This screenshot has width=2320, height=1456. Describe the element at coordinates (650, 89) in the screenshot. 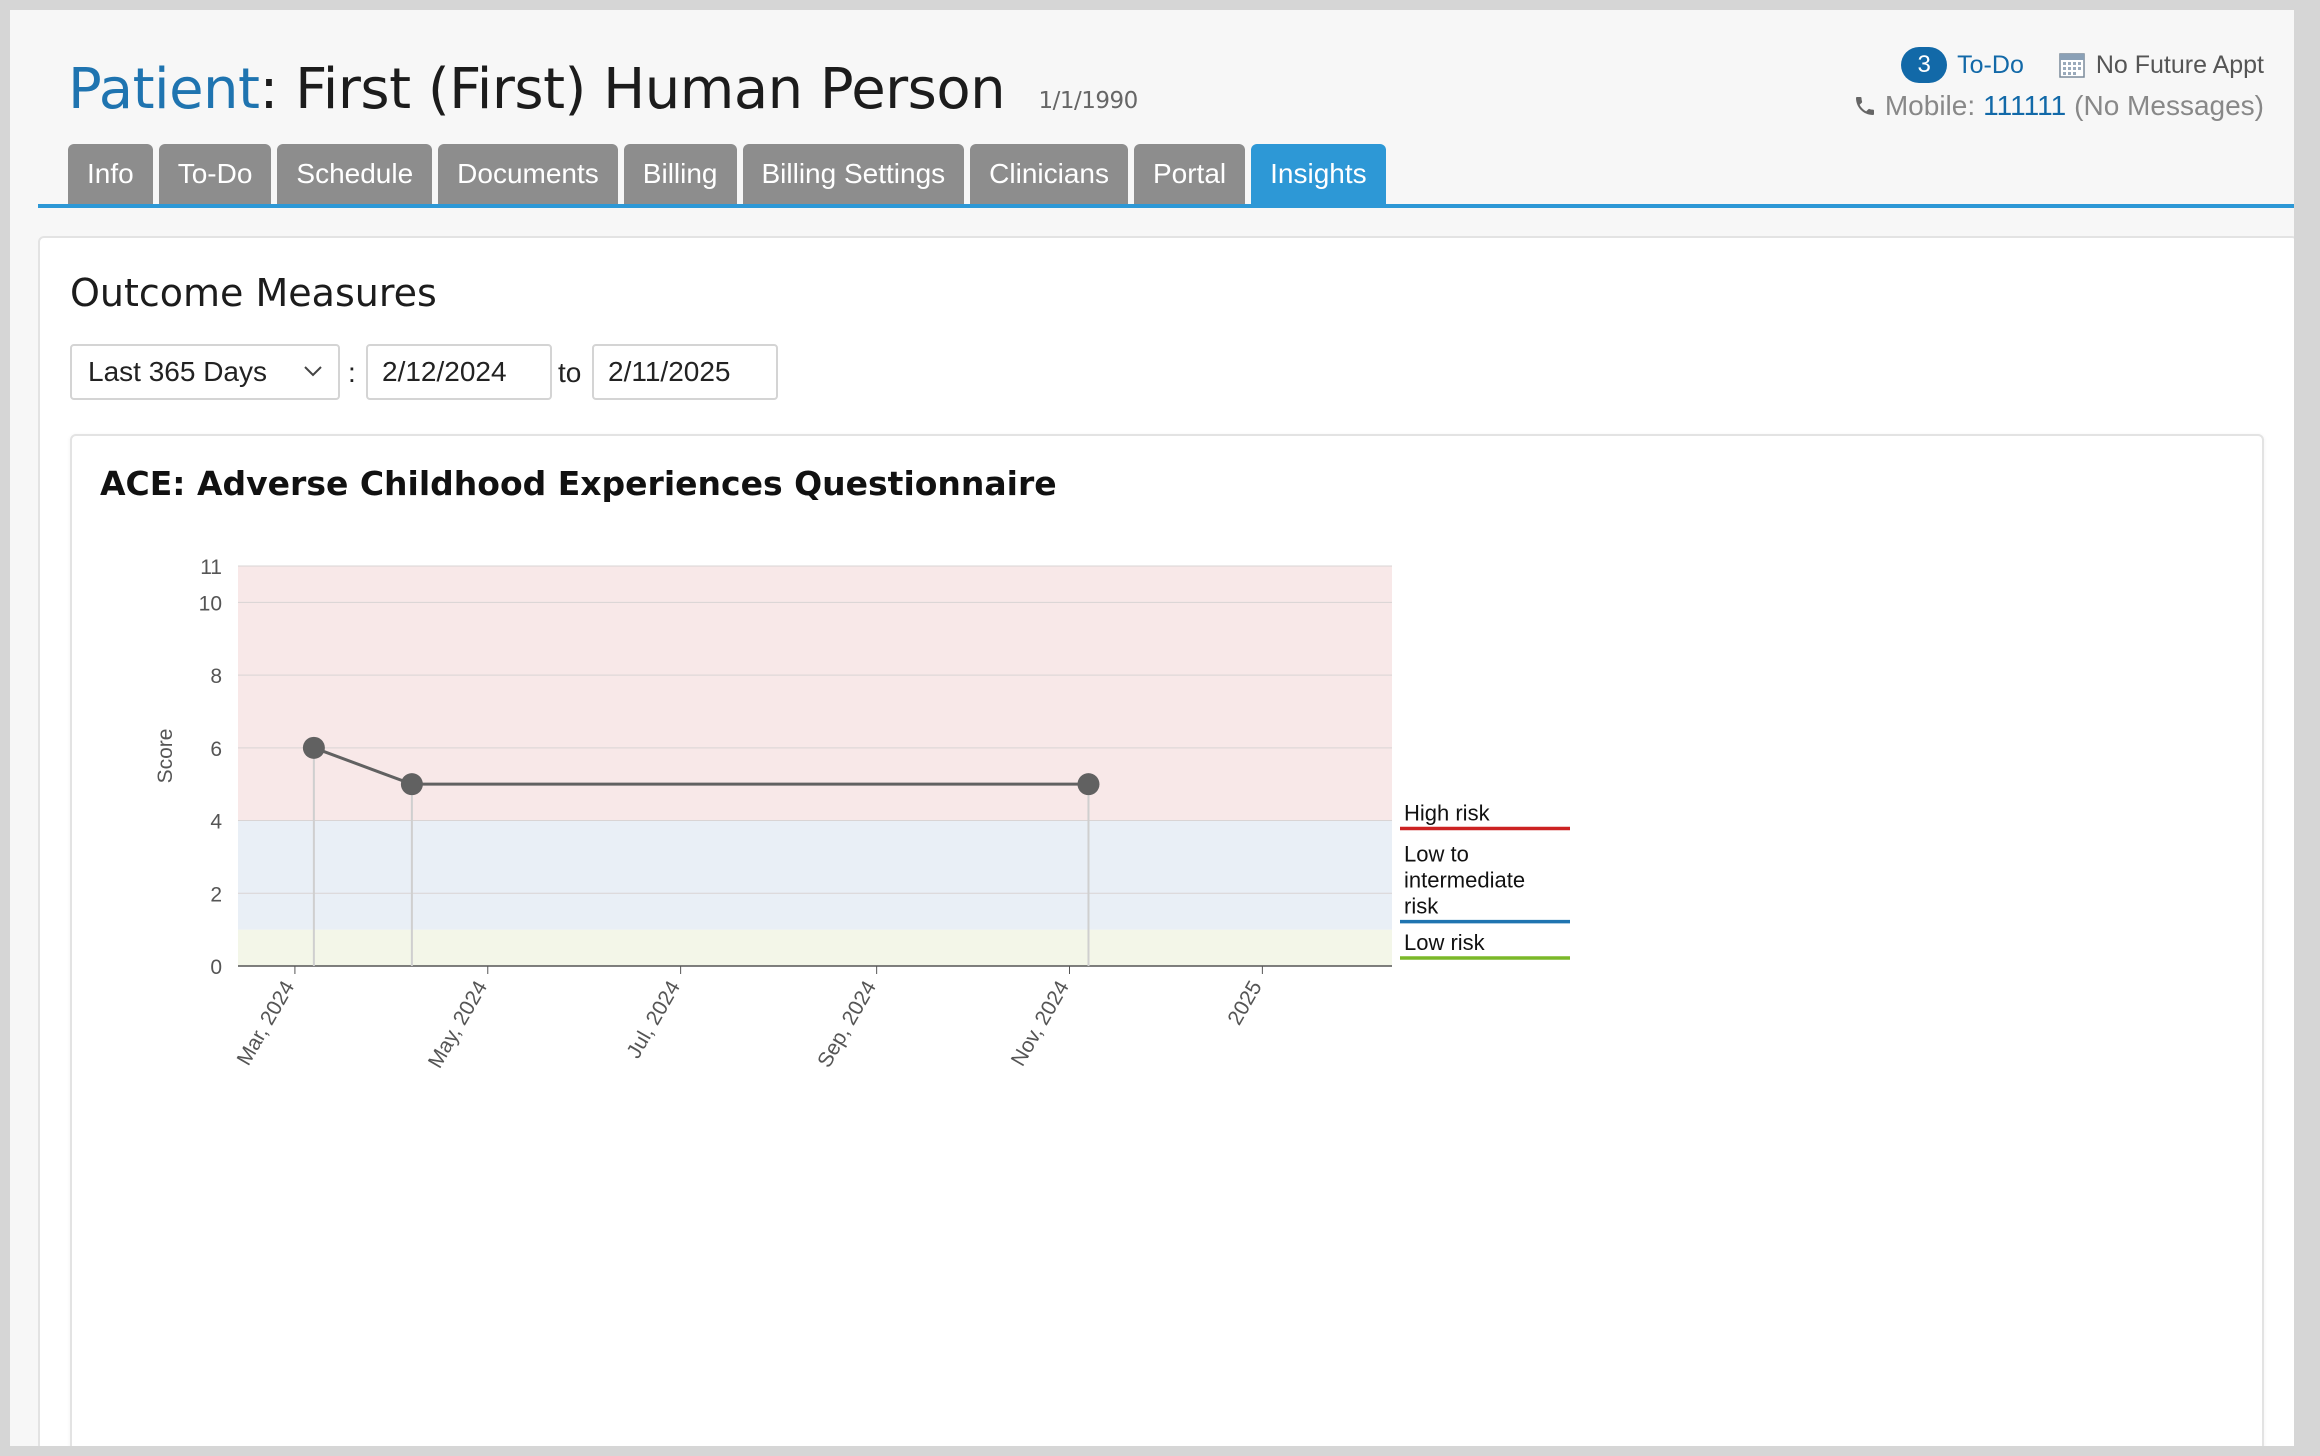

I see `patient-name: First (First) Human Person` at that location.